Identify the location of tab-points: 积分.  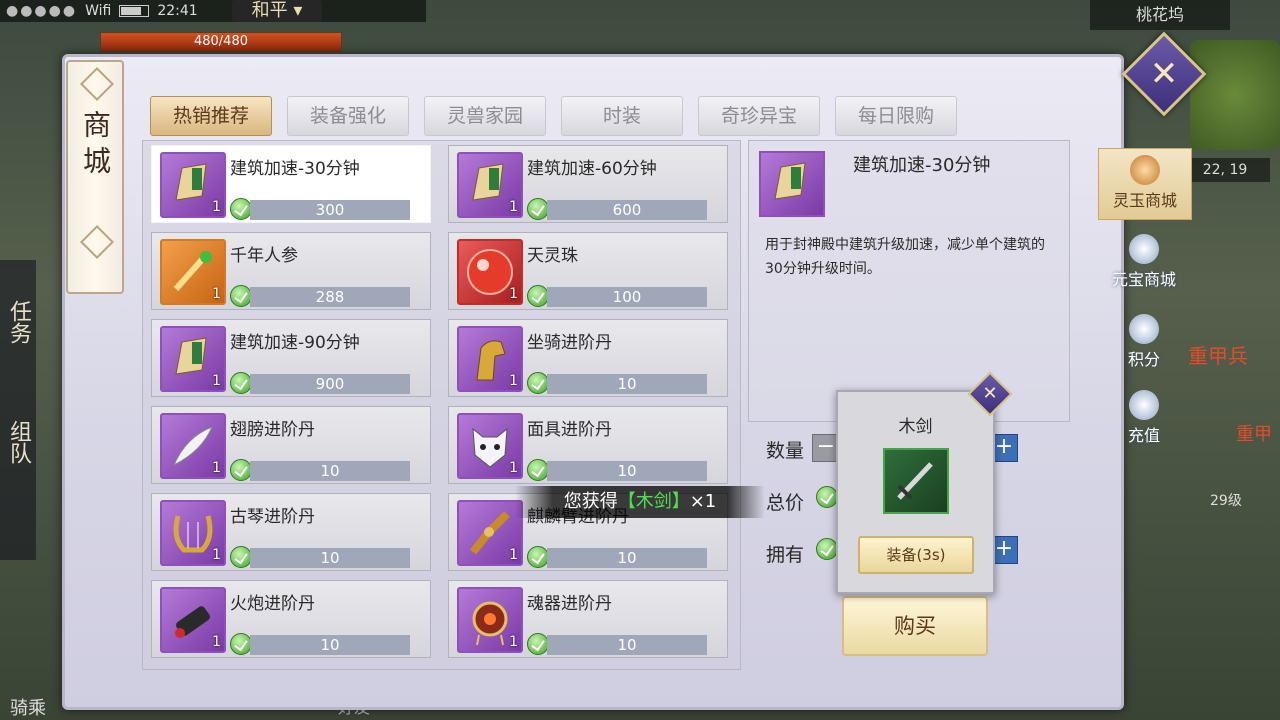
(1144, 343).